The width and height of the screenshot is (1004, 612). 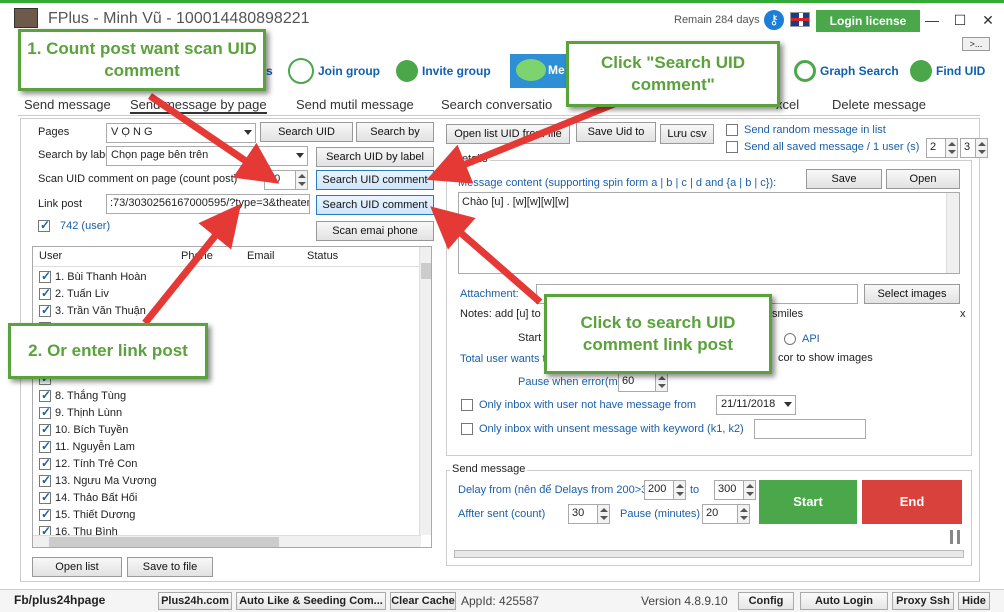 What do you see at coordinates (766, 601) in the screenshot?
I see `config-button: Config` at bounding box center [766, 601].